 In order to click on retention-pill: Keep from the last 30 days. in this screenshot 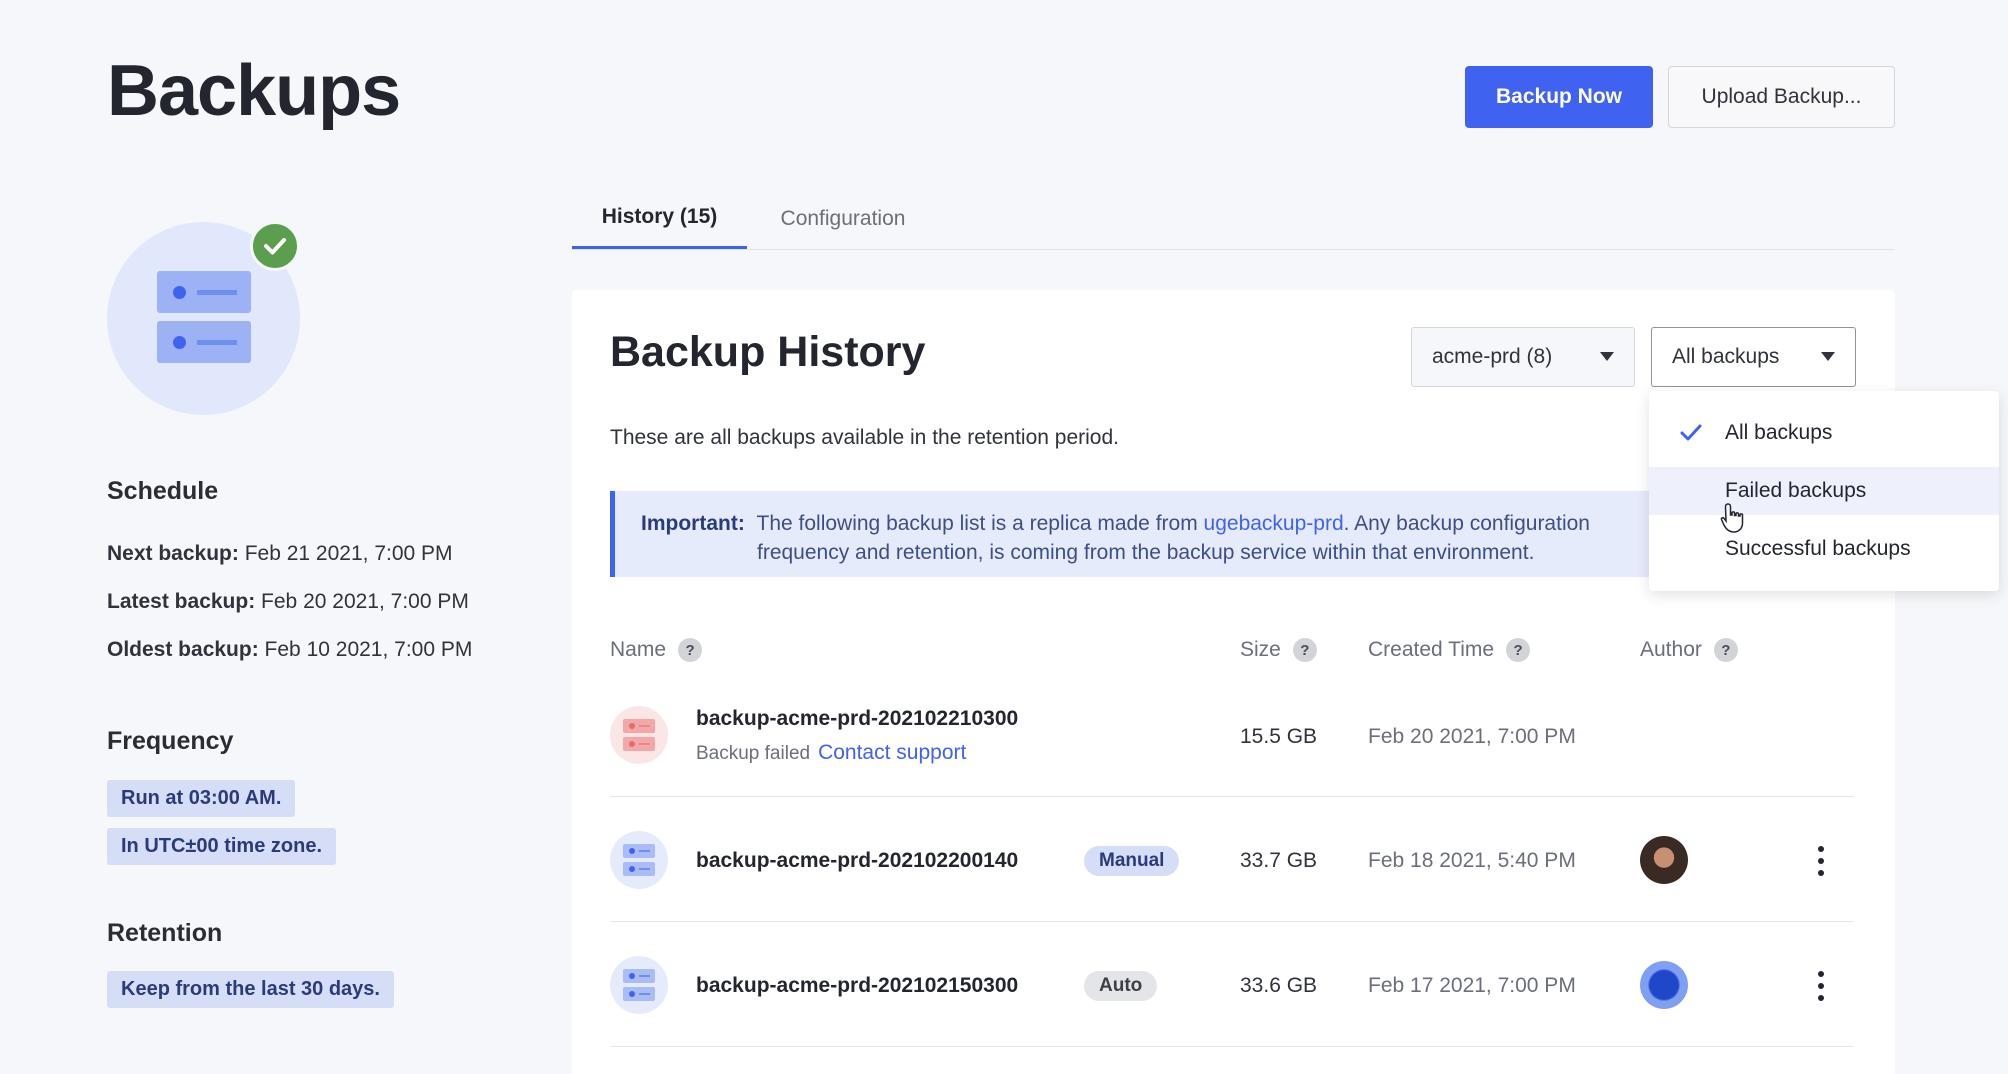, I will do `click(250, 989)`.